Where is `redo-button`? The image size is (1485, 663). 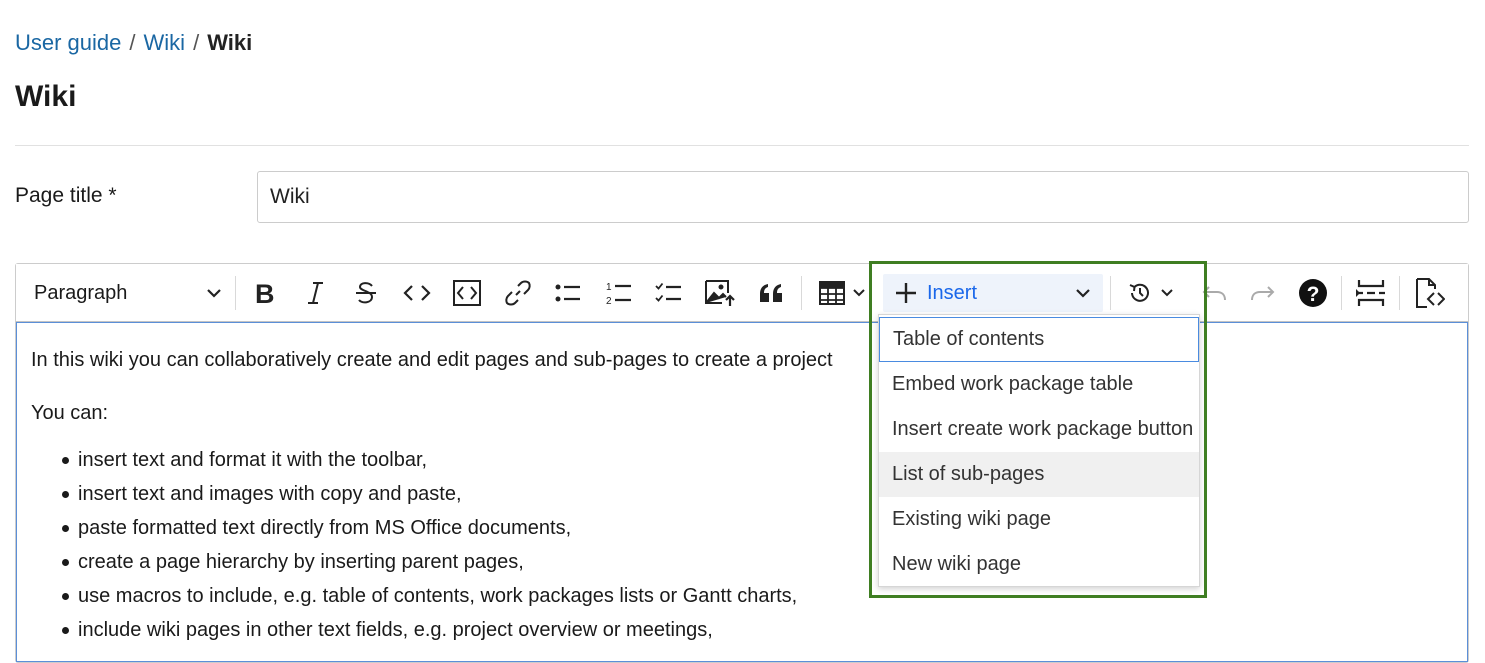
redo-button is located at coordinates (1263, 293).